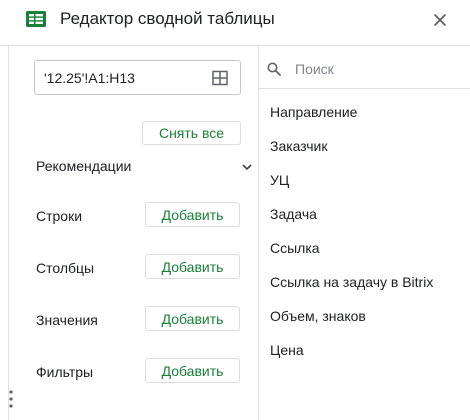 The width and height of the screenshot is (470, 420). I want to click on add-value-button: Добавить, so click(192, 318).